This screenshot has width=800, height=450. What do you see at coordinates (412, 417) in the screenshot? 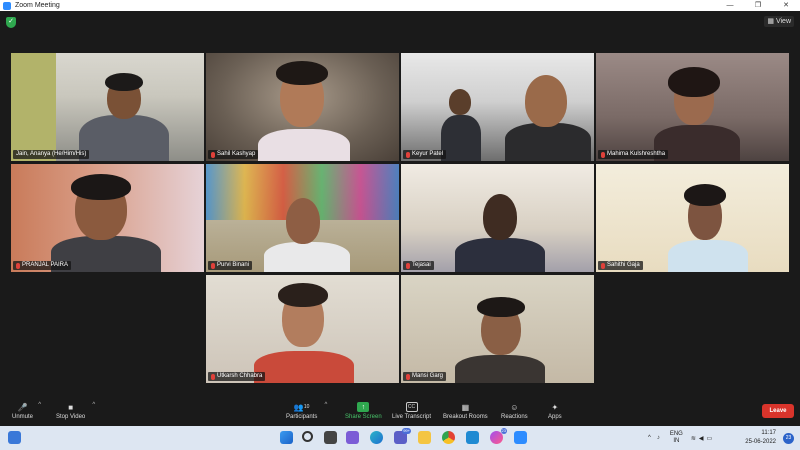
I see `live-transcript-label: Live Transcript` at bounding box center [412, 417].